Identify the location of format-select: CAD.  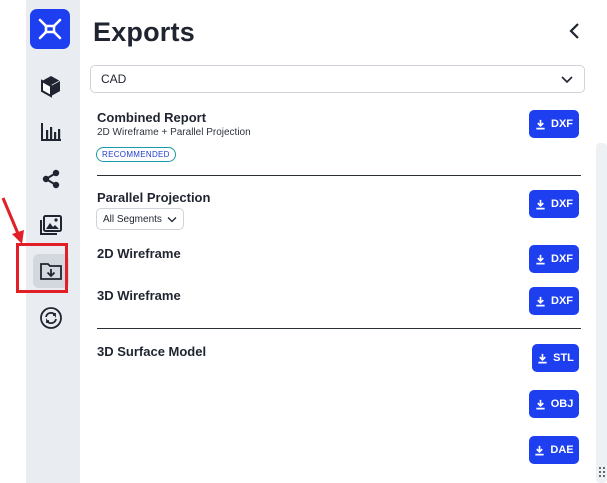
(337, 79).